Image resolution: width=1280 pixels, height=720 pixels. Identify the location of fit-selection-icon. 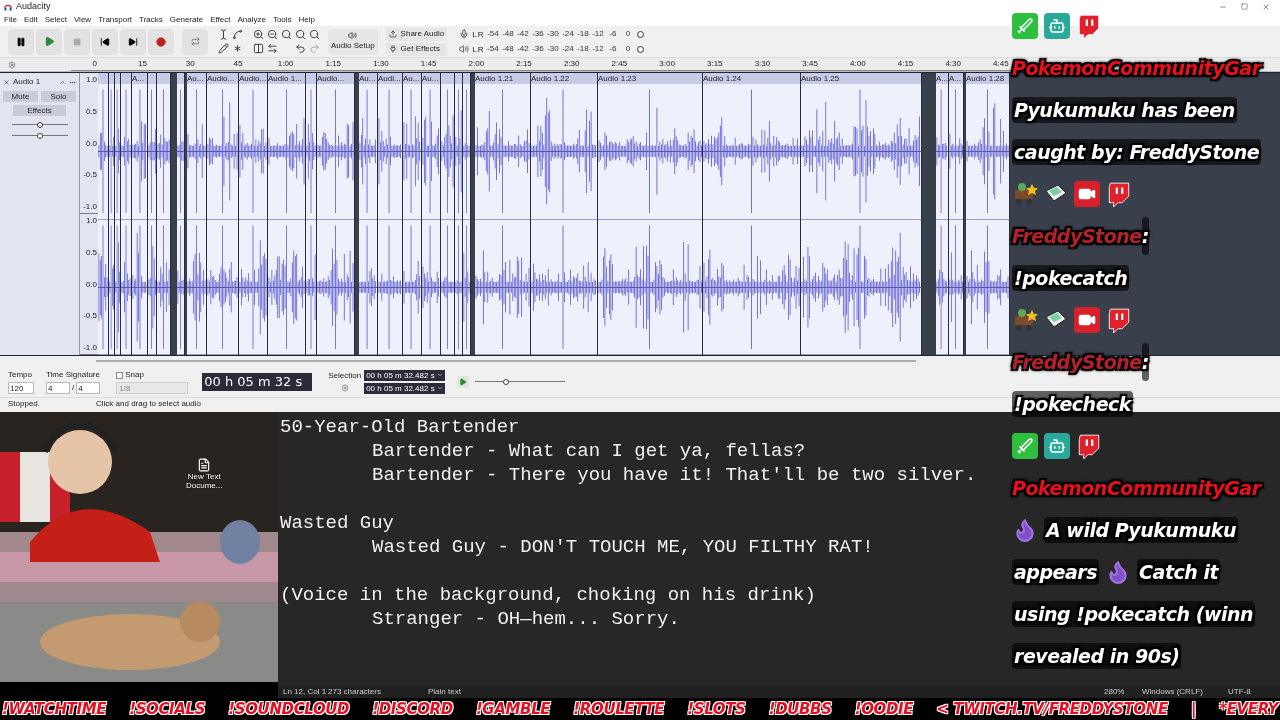
(286, 34).